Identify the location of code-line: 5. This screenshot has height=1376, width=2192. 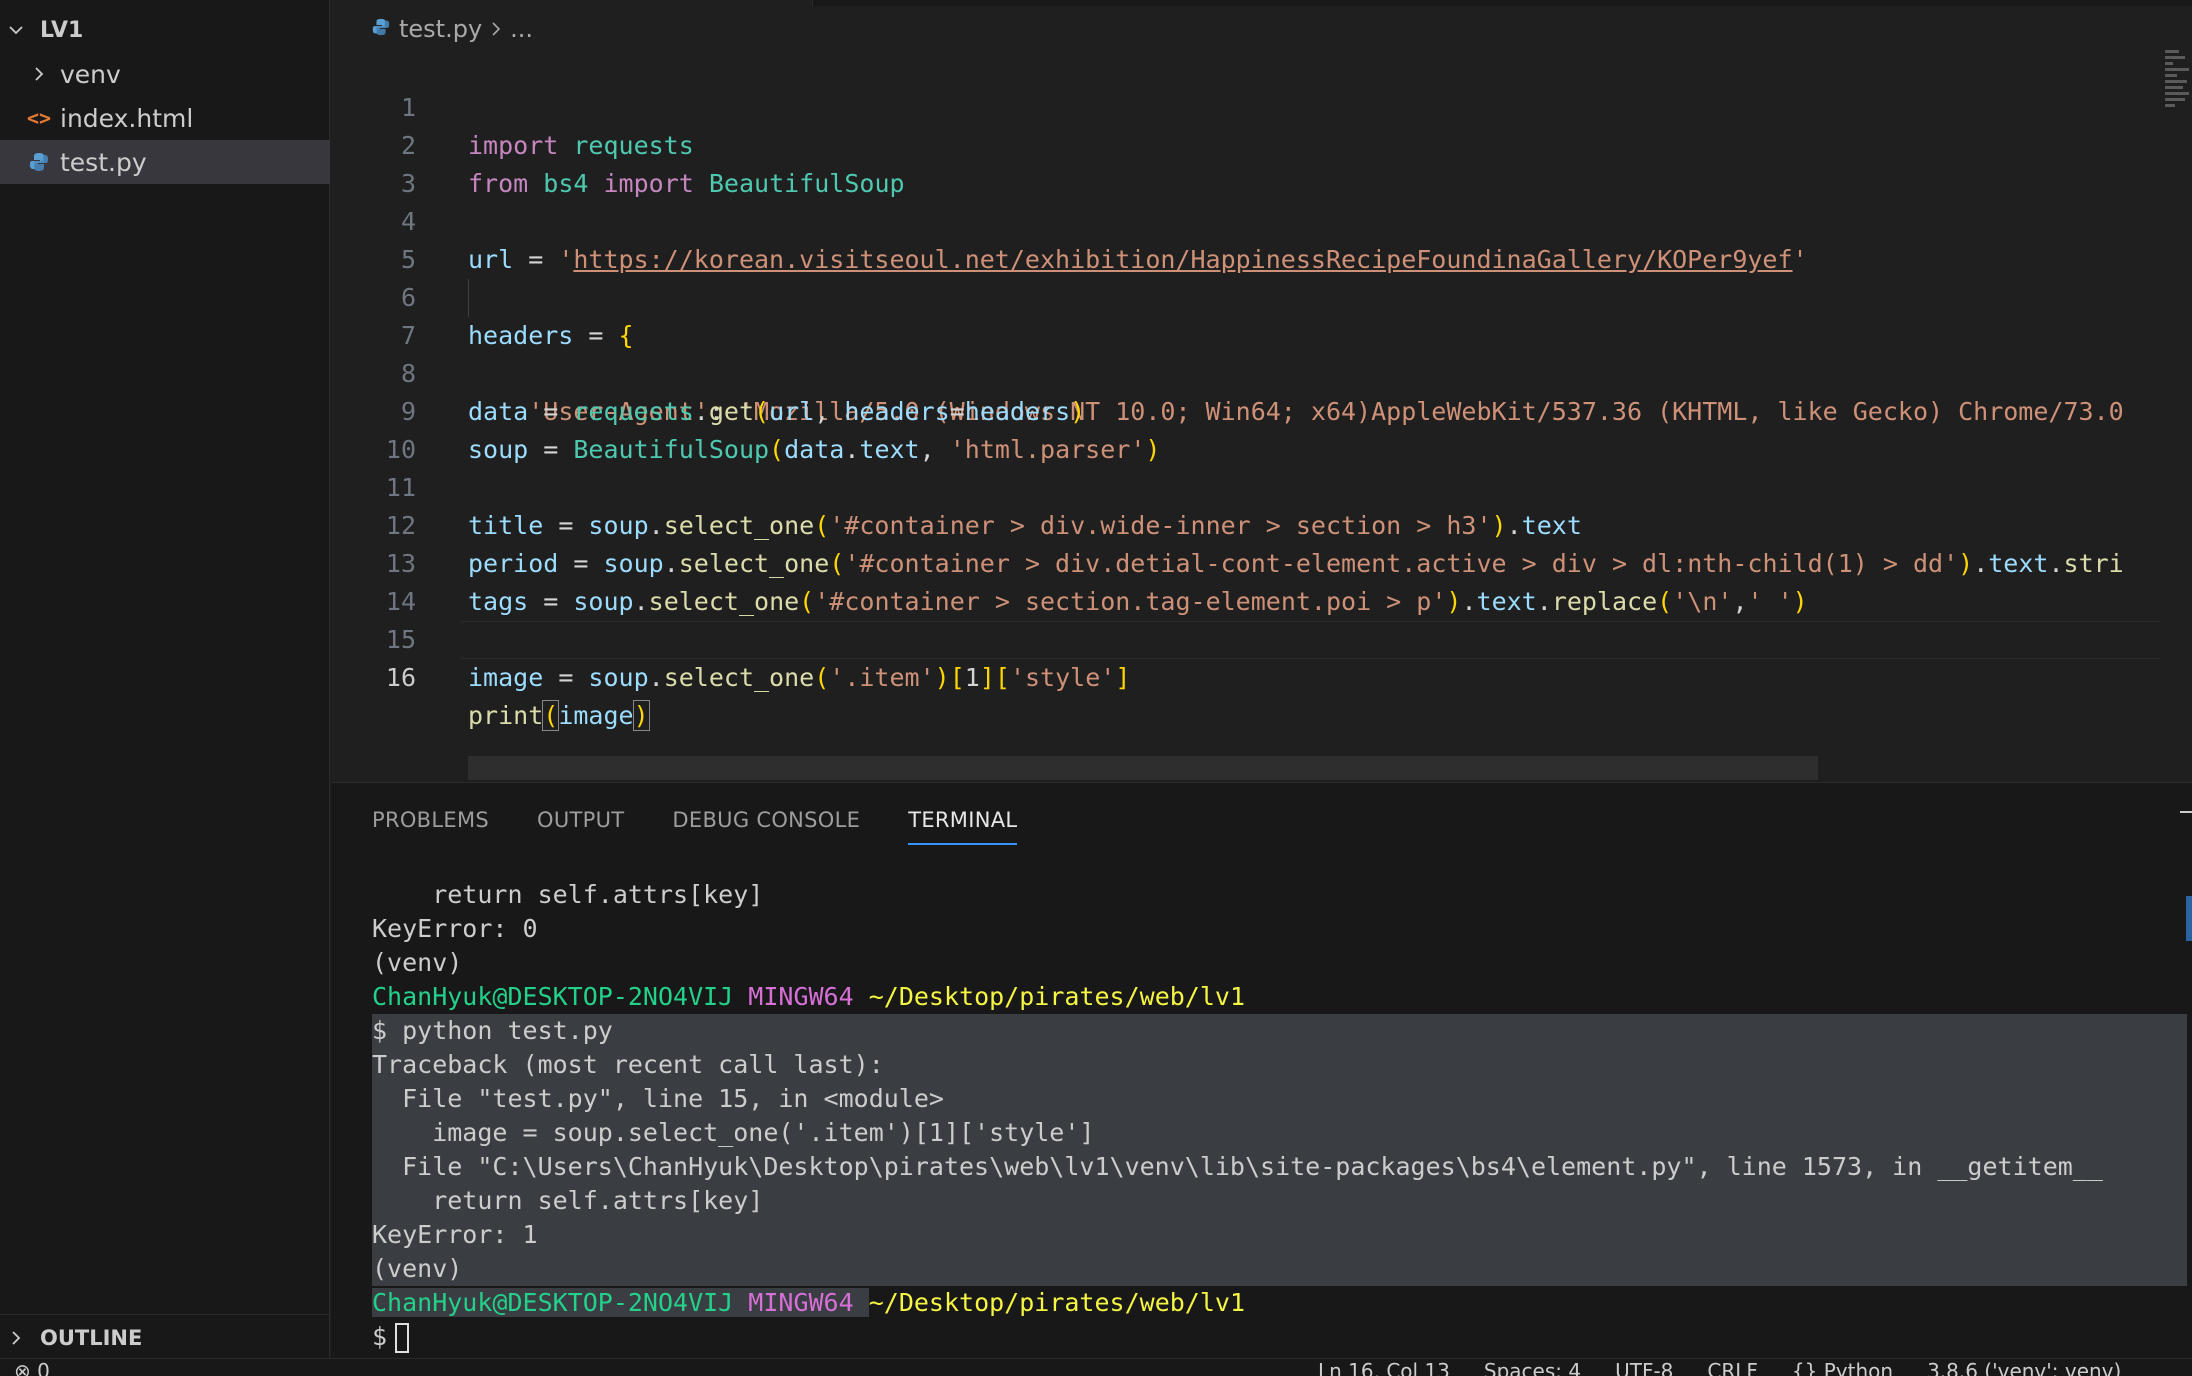
(1246, 238).